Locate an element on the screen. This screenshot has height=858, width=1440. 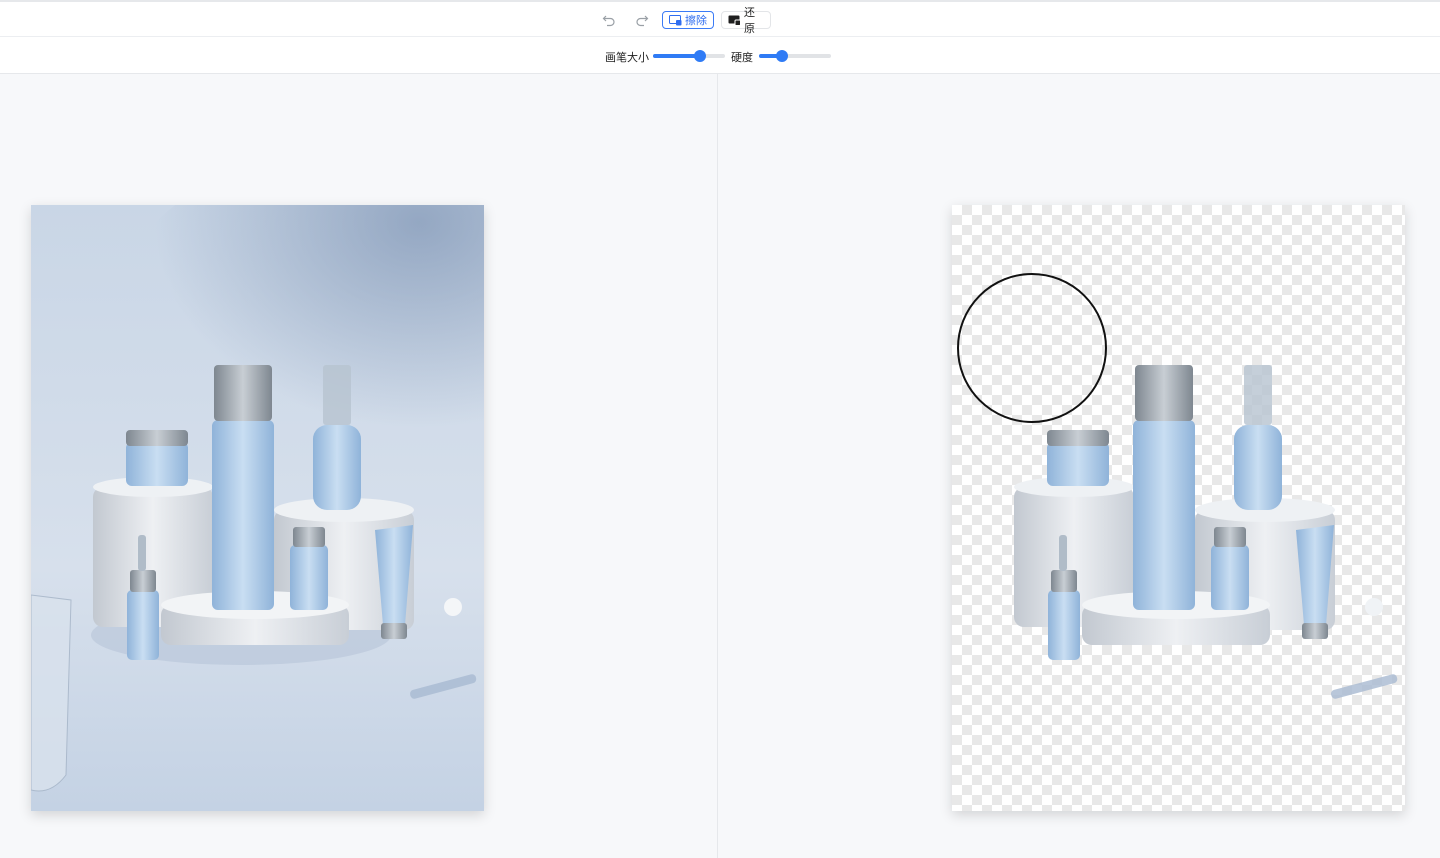
top-toolbar: 擦除 还原 is located at coordinates (720, 18).